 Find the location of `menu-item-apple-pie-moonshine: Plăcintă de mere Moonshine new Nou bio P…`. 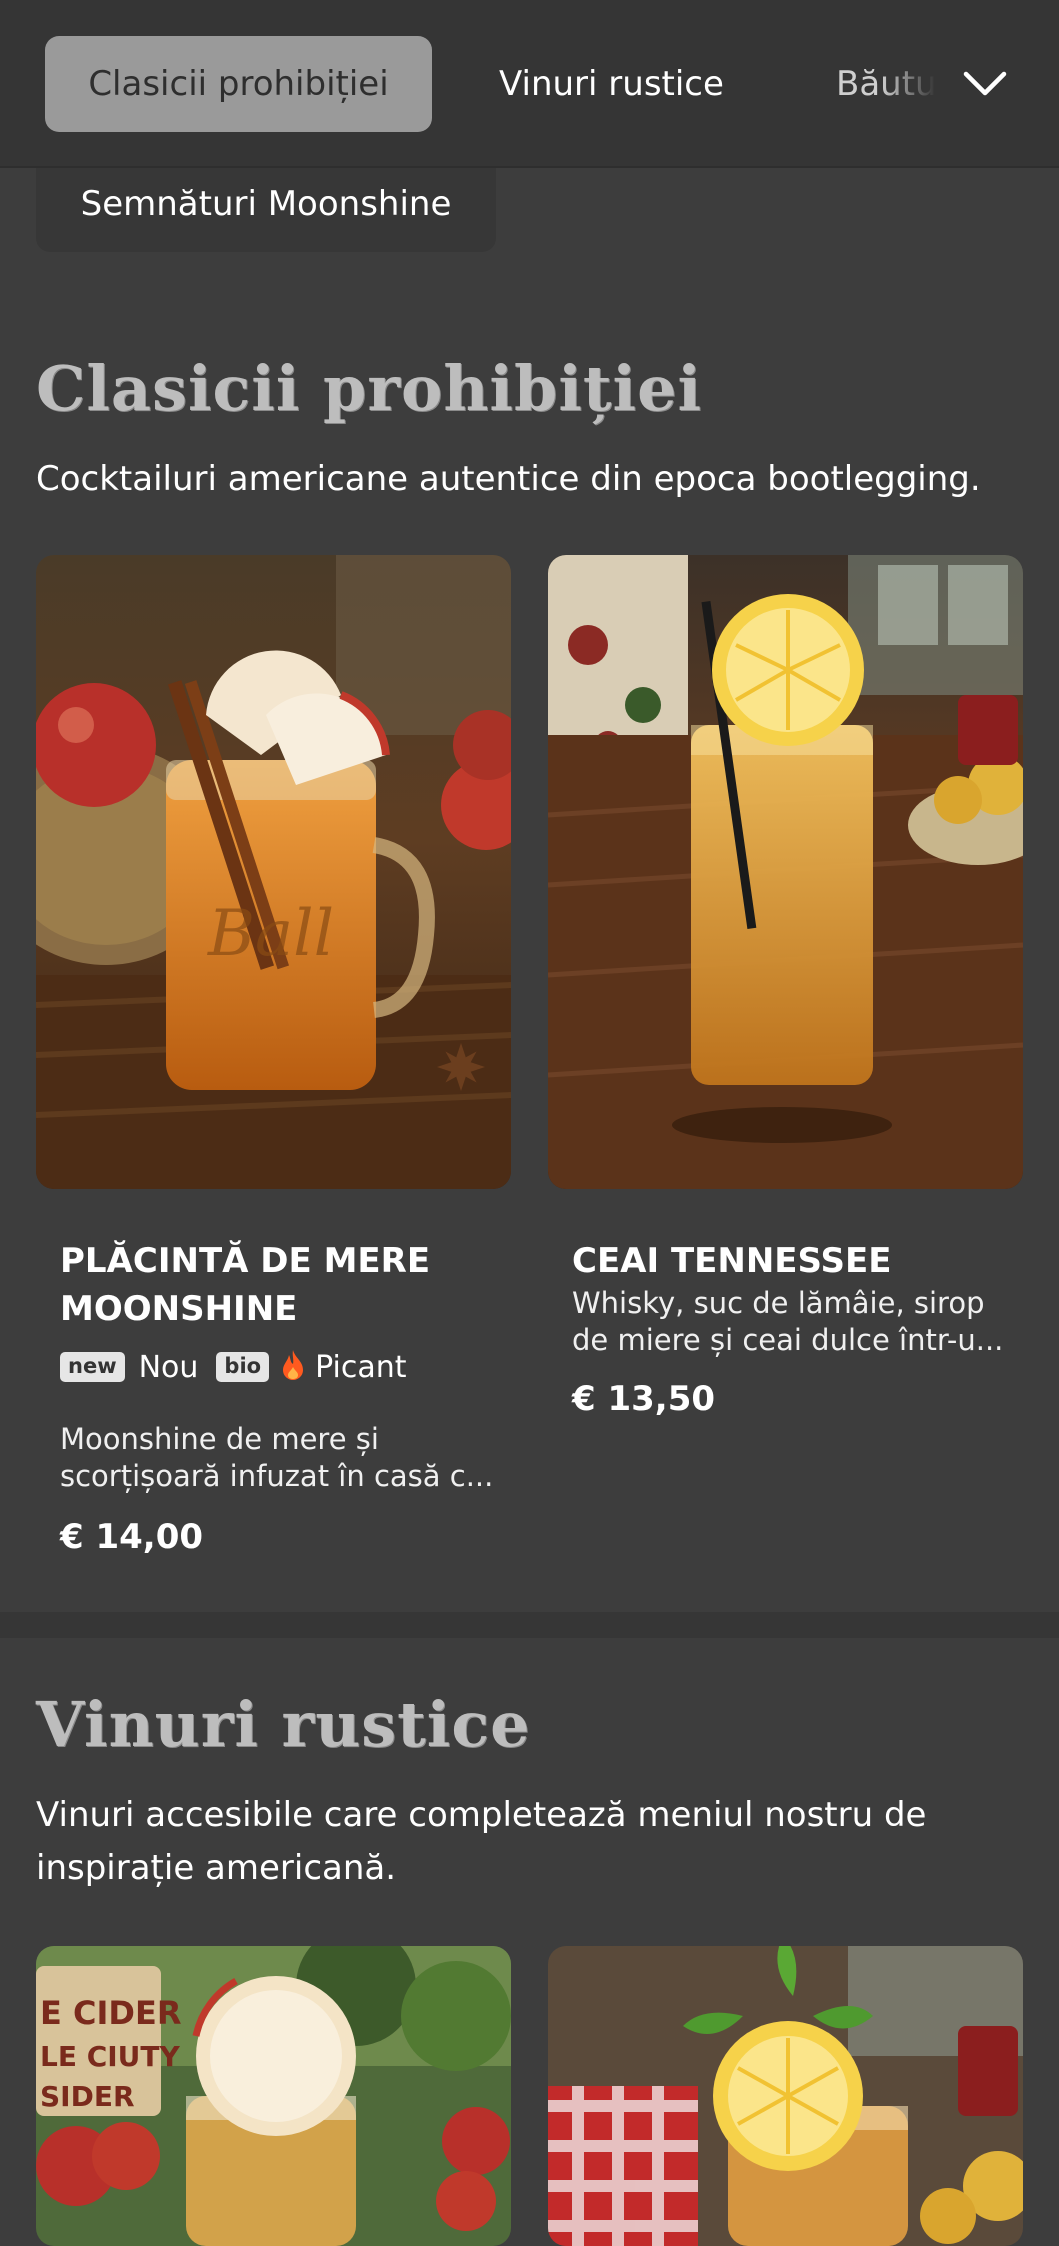

menu-item-apple-pie-moonshine: Plăcintă de mere Moonshine new Nou bio P… is located at coordinates (280, 1397).